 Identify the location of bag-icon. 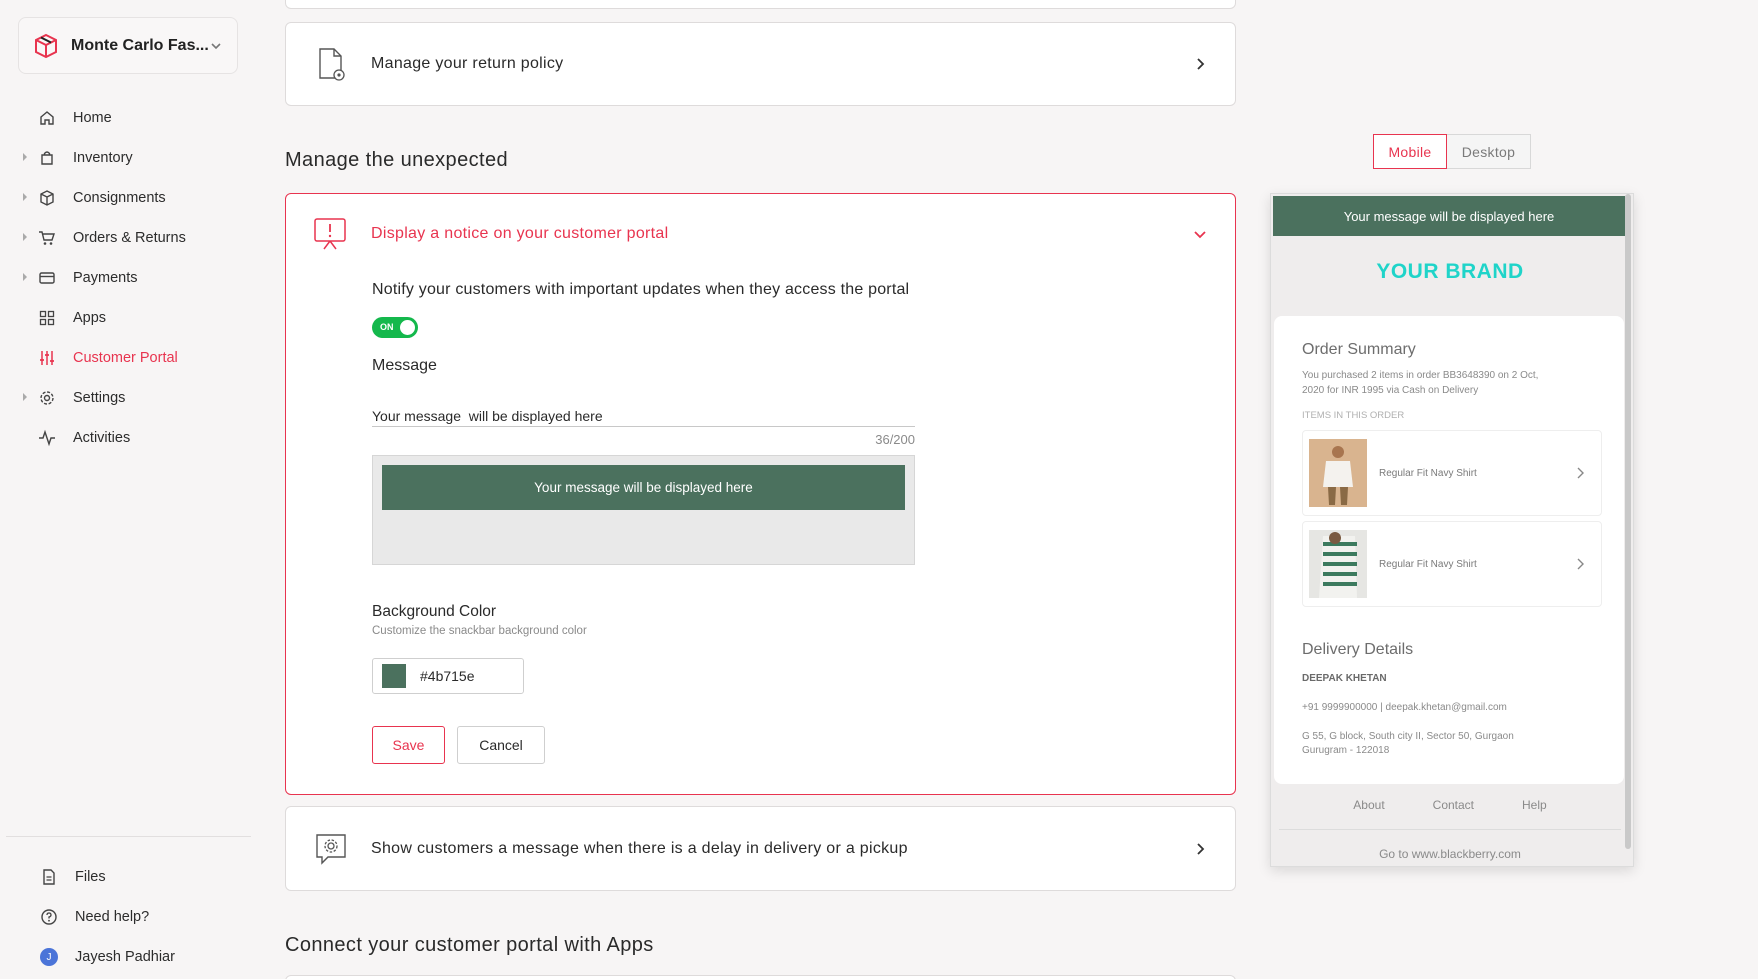
(47, 158).